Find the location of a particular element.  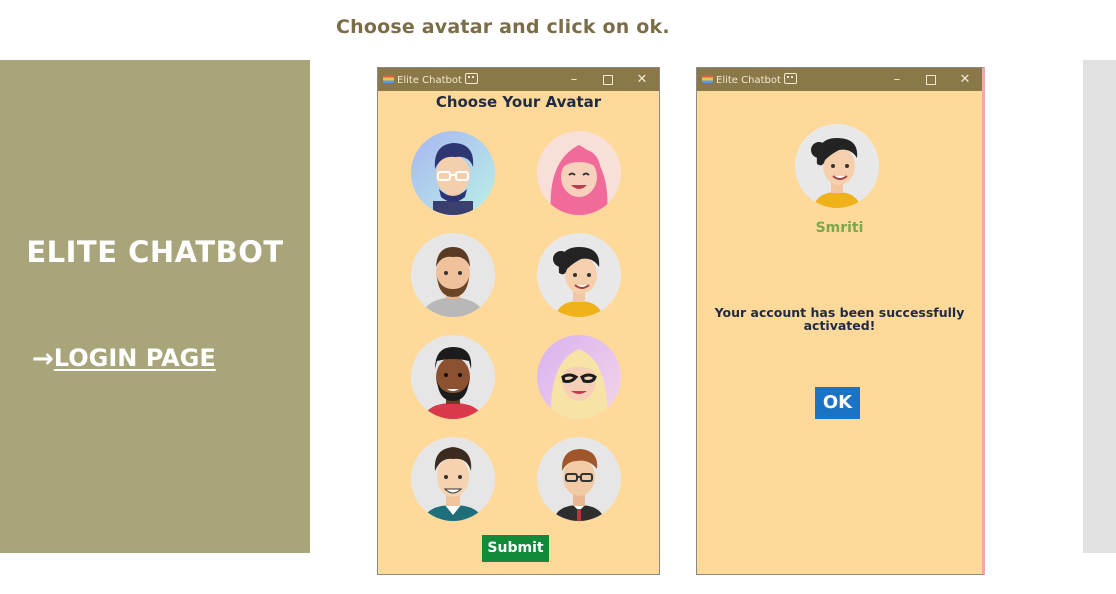

selected-avatar is located at coordinates (837, 166).